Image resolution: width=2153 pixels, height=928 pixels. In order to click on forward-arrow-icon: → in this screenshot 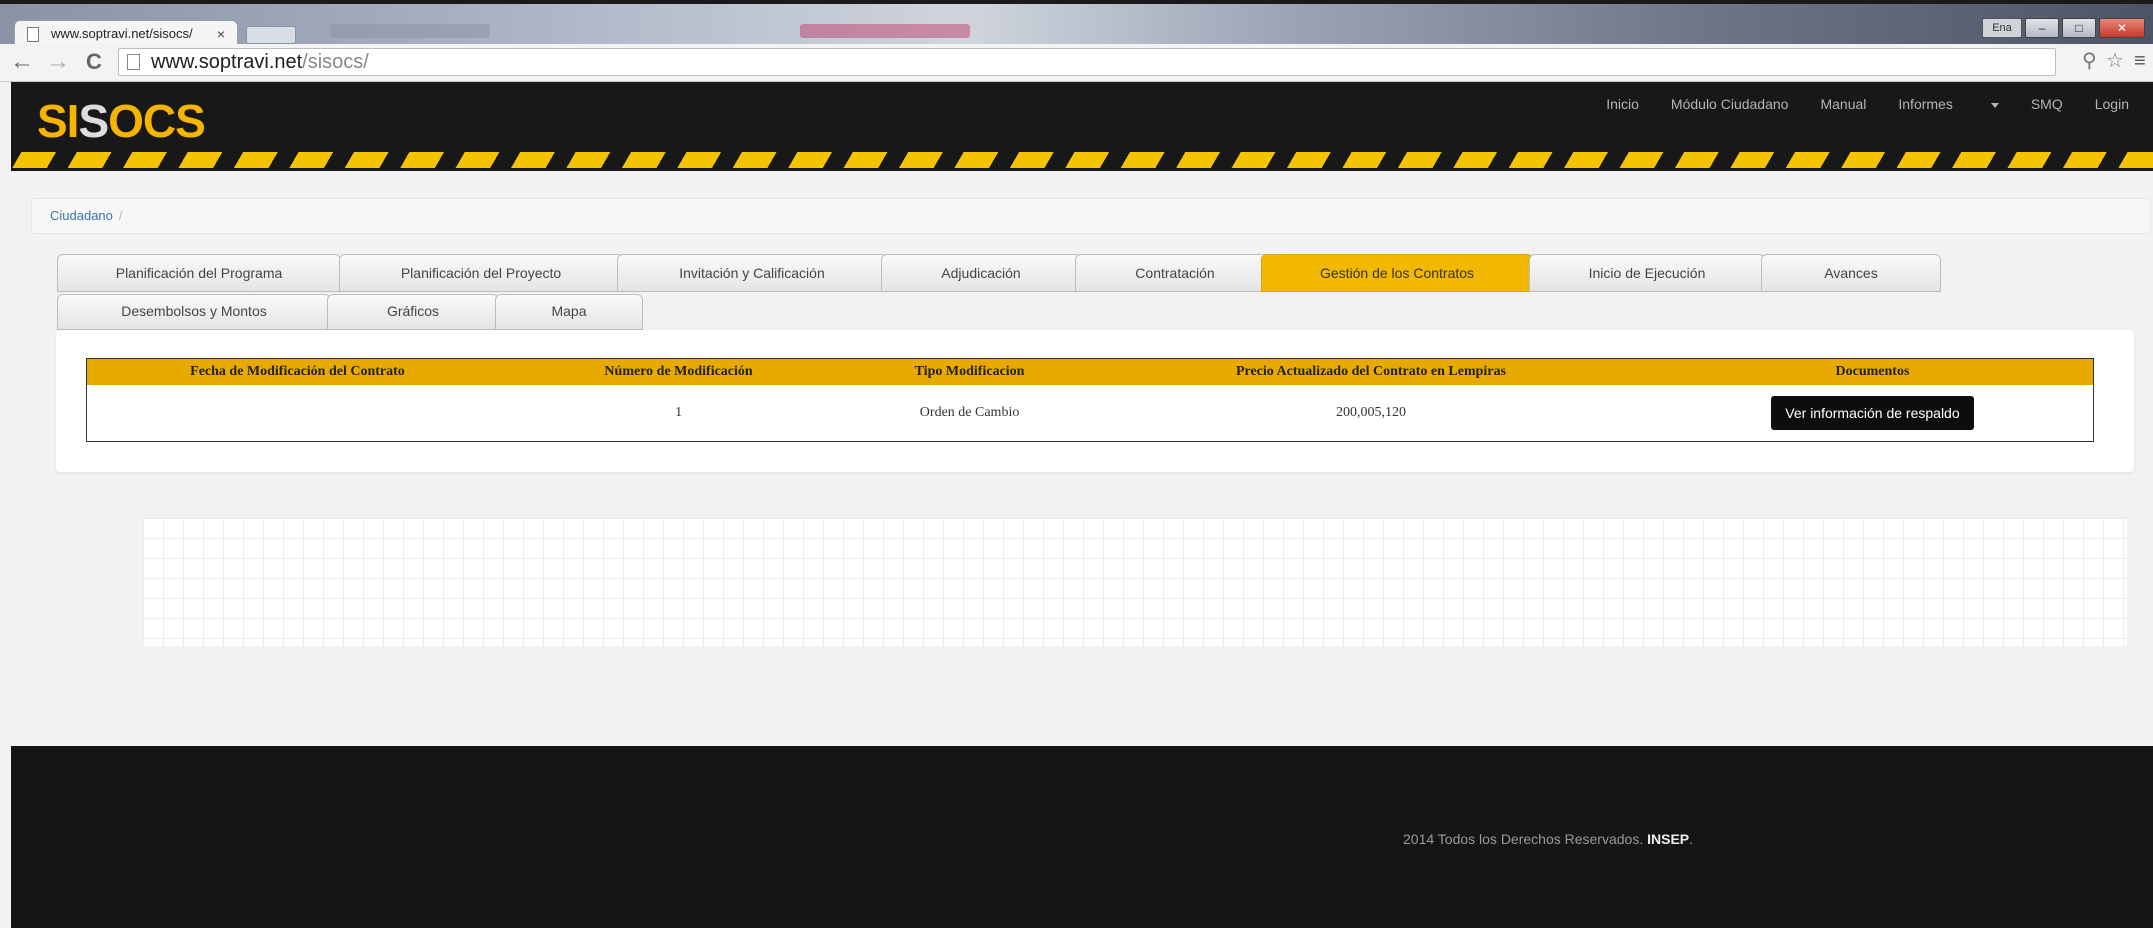, I will do `click(58, 62)`.